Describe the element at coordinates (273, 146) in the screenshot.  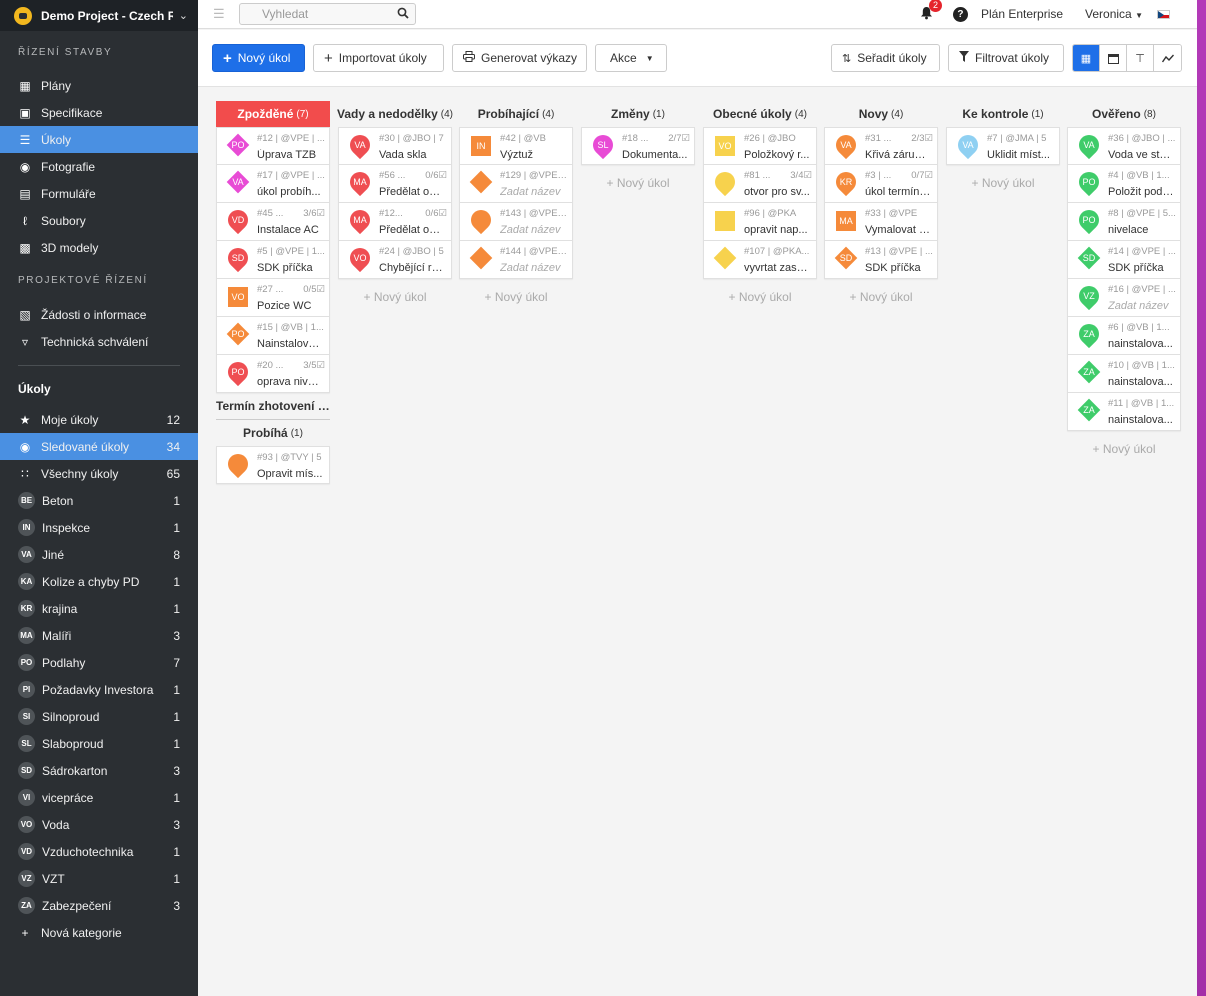
I see `task-card: PO #12 | @VPE | ... Úprava TZB` at that location.